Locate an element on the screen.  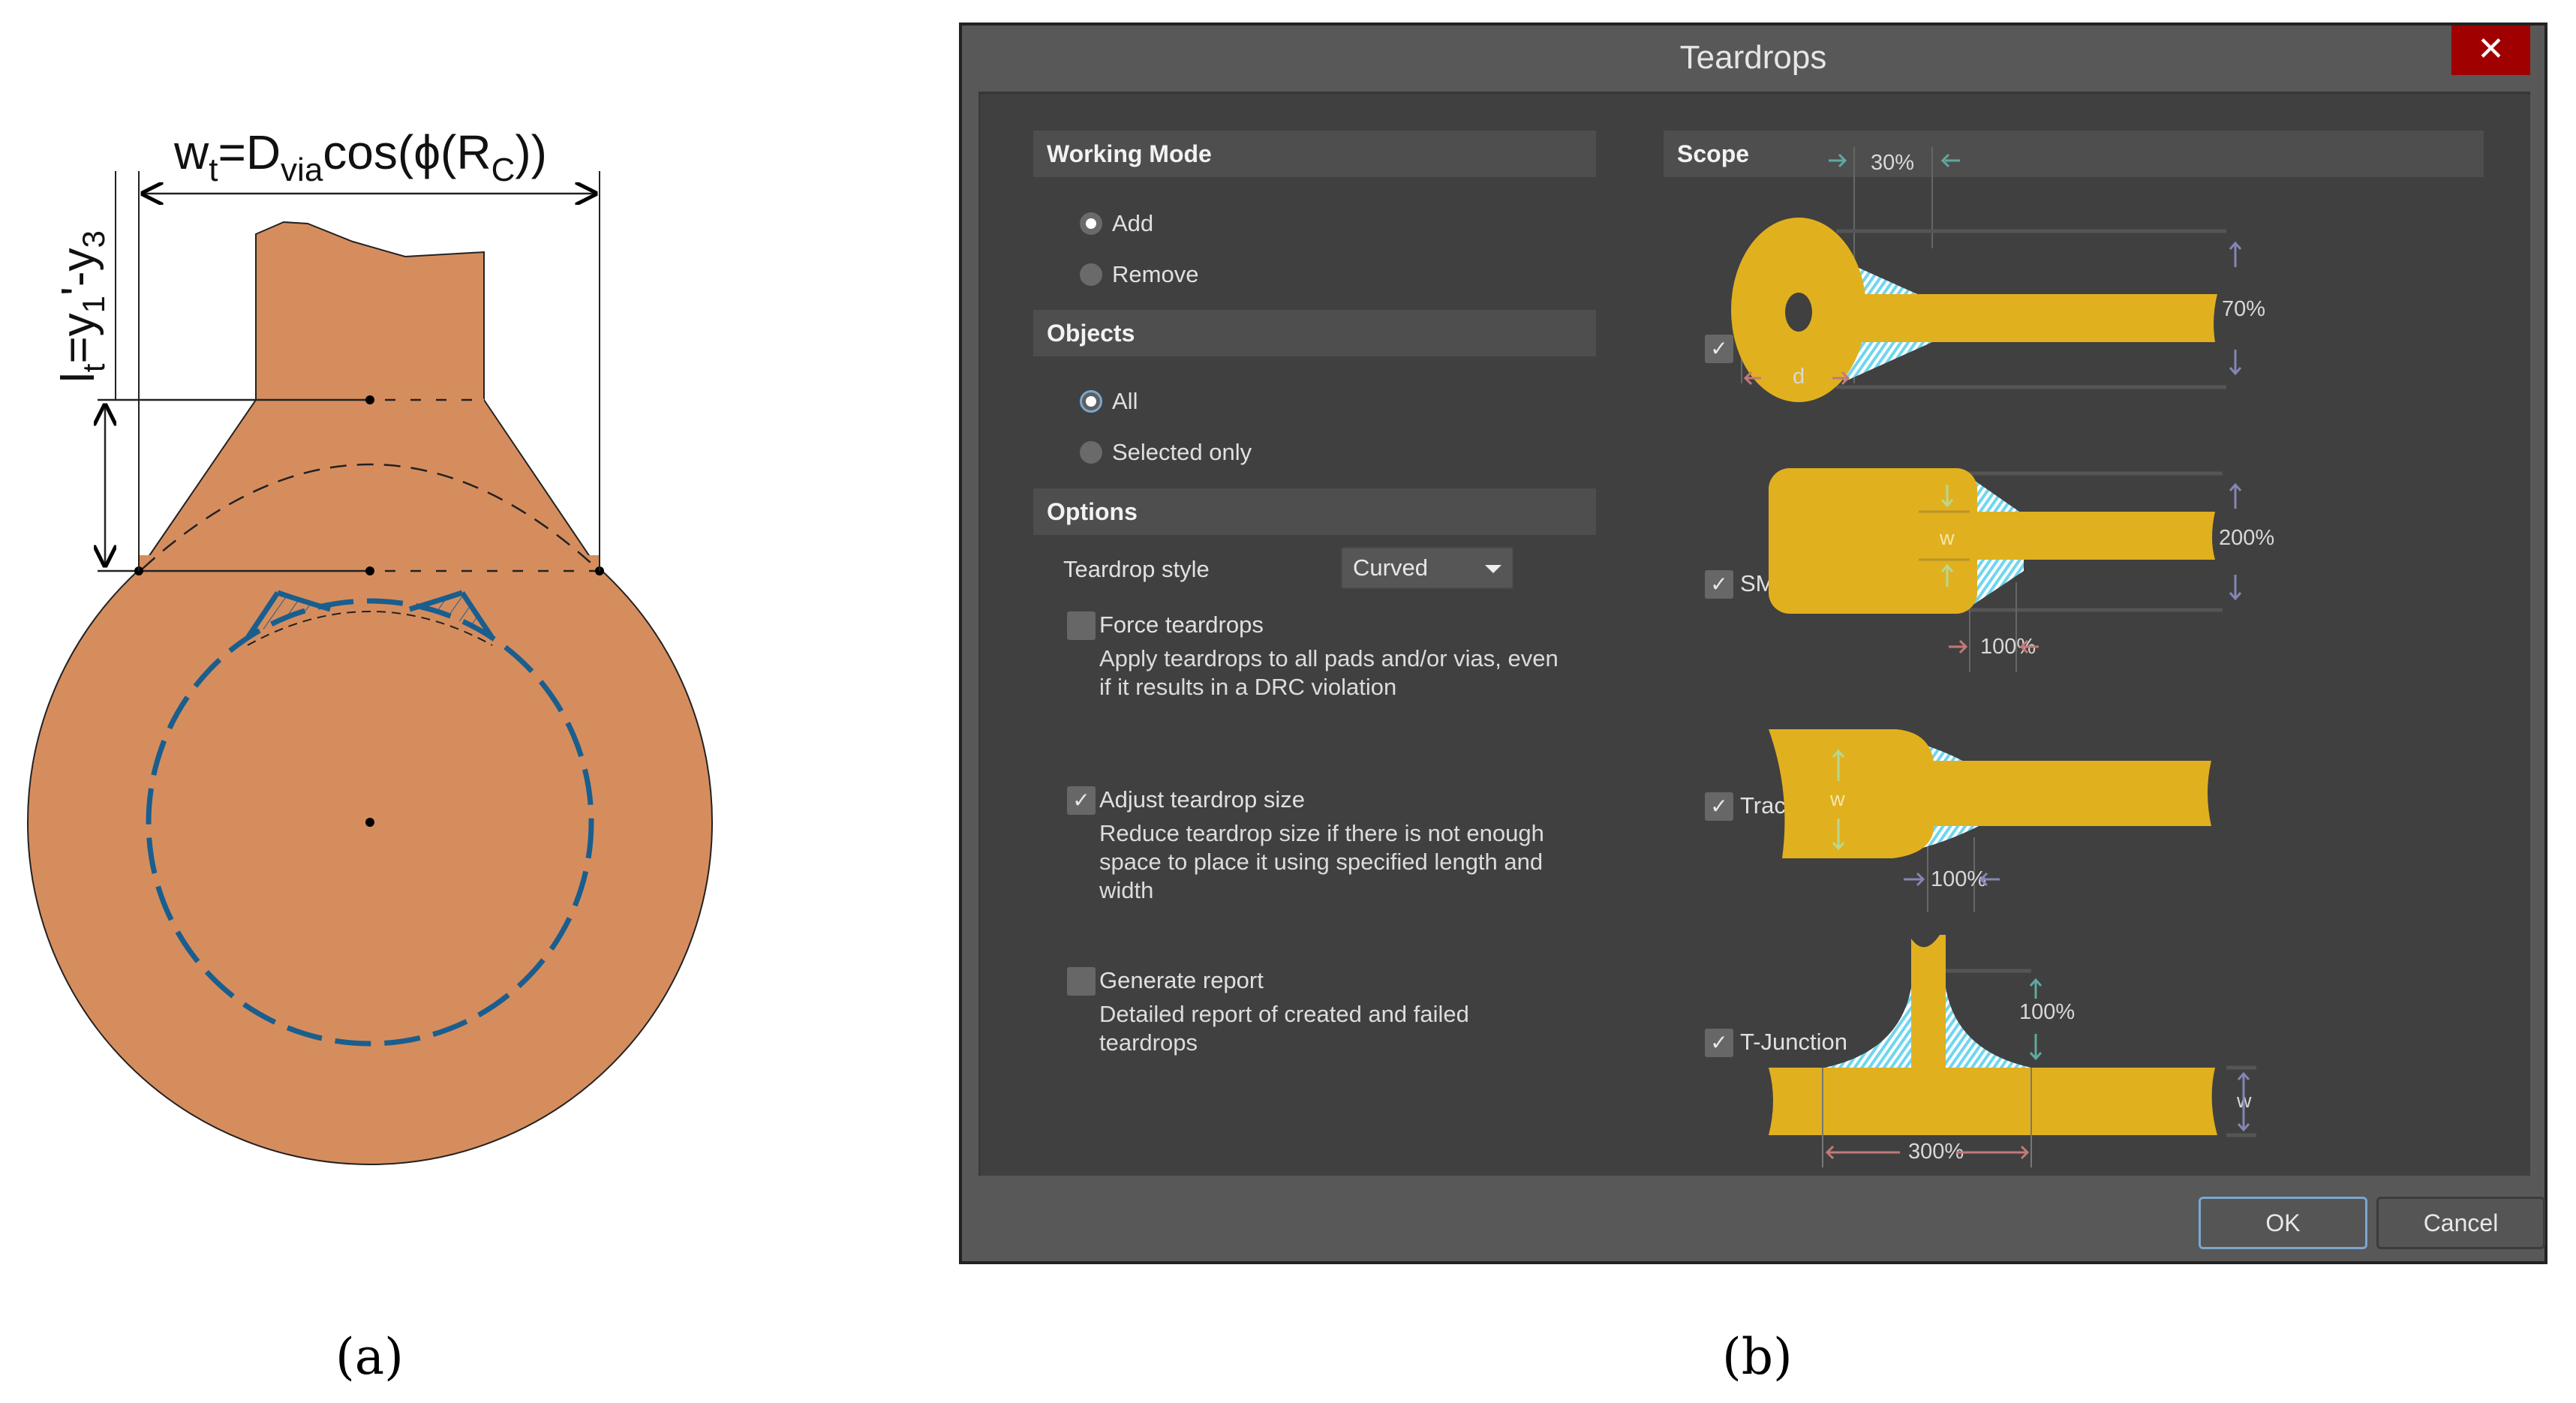
via-center-point is located at coordinates (369, 822).